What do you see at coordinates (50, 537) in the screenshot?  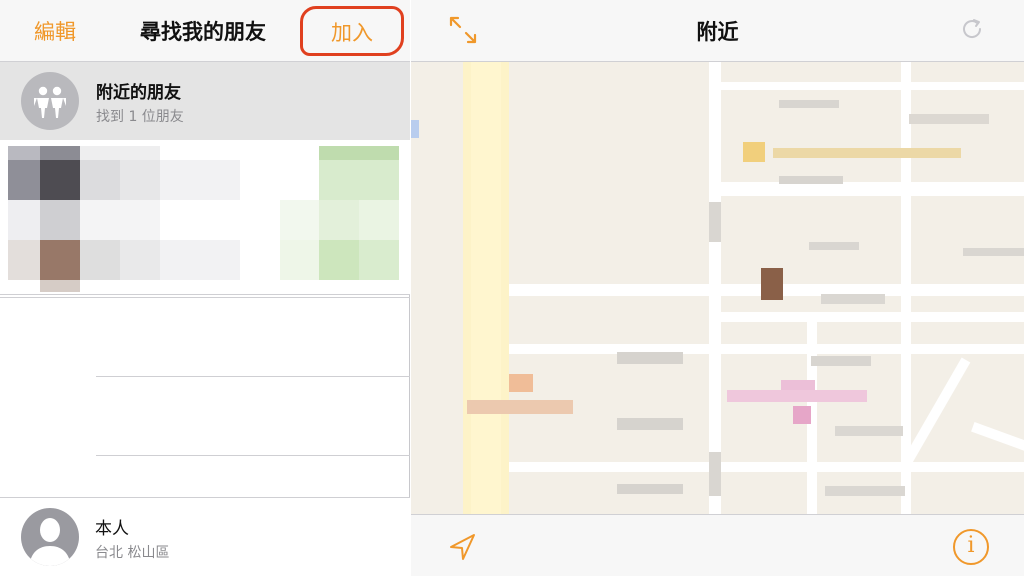 I see `person-silhouette-icon` at bounding box center [50, 537].